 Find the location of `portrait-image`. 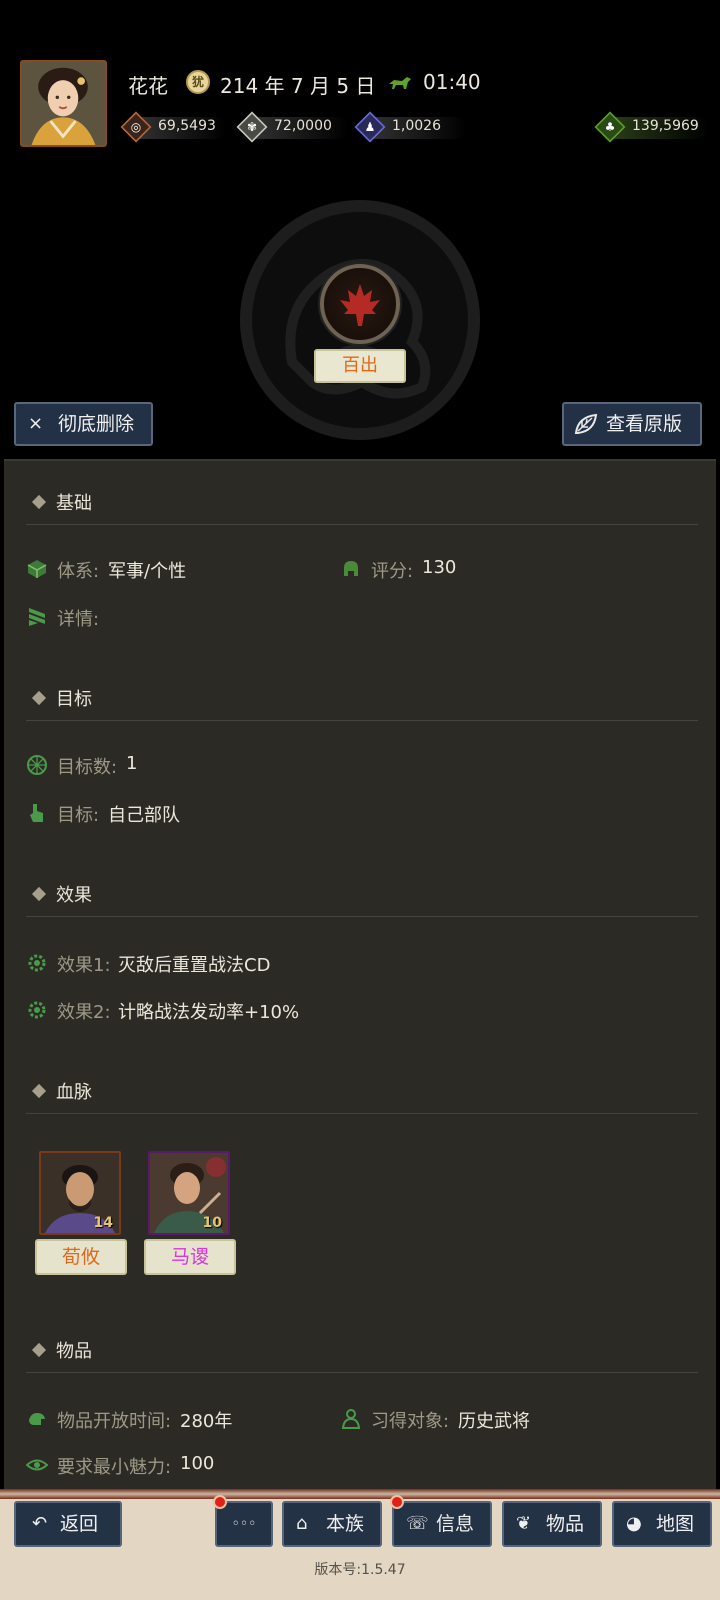

portrait-image is located at coordinates (63, 103).